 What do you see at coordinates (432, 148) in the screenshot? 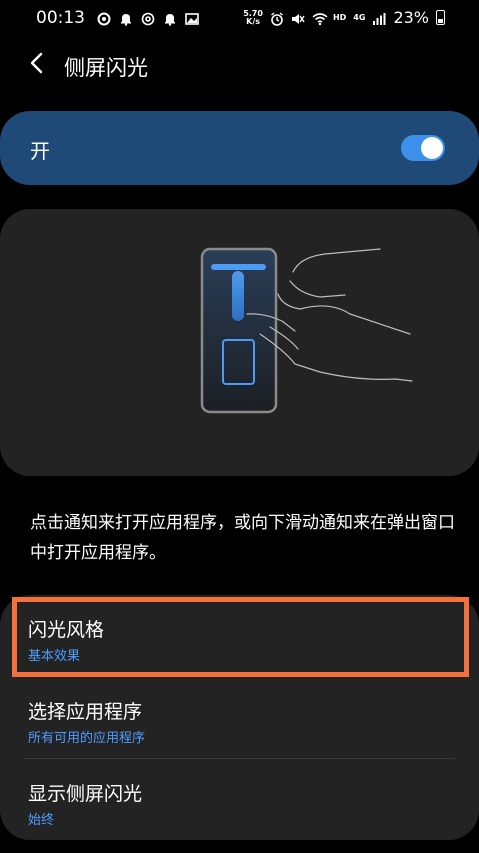
I see `switch-knob` at bounding box center [432, 148].